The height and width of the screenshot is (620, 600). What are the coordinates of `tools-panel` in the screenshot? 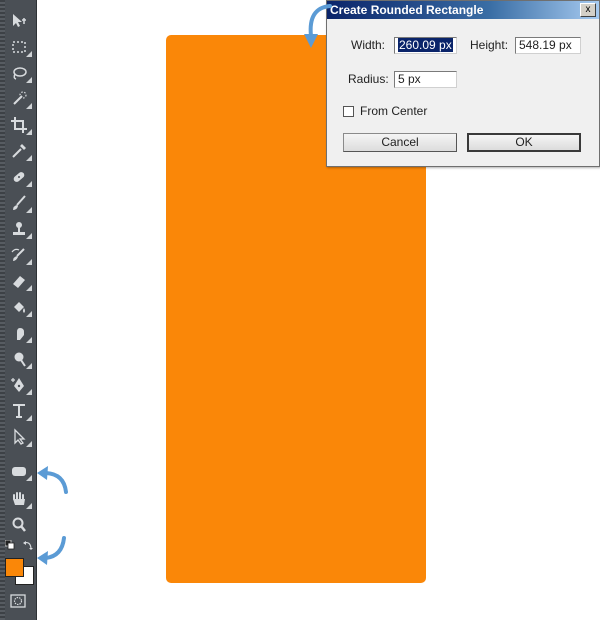 It's located at (18, 310).